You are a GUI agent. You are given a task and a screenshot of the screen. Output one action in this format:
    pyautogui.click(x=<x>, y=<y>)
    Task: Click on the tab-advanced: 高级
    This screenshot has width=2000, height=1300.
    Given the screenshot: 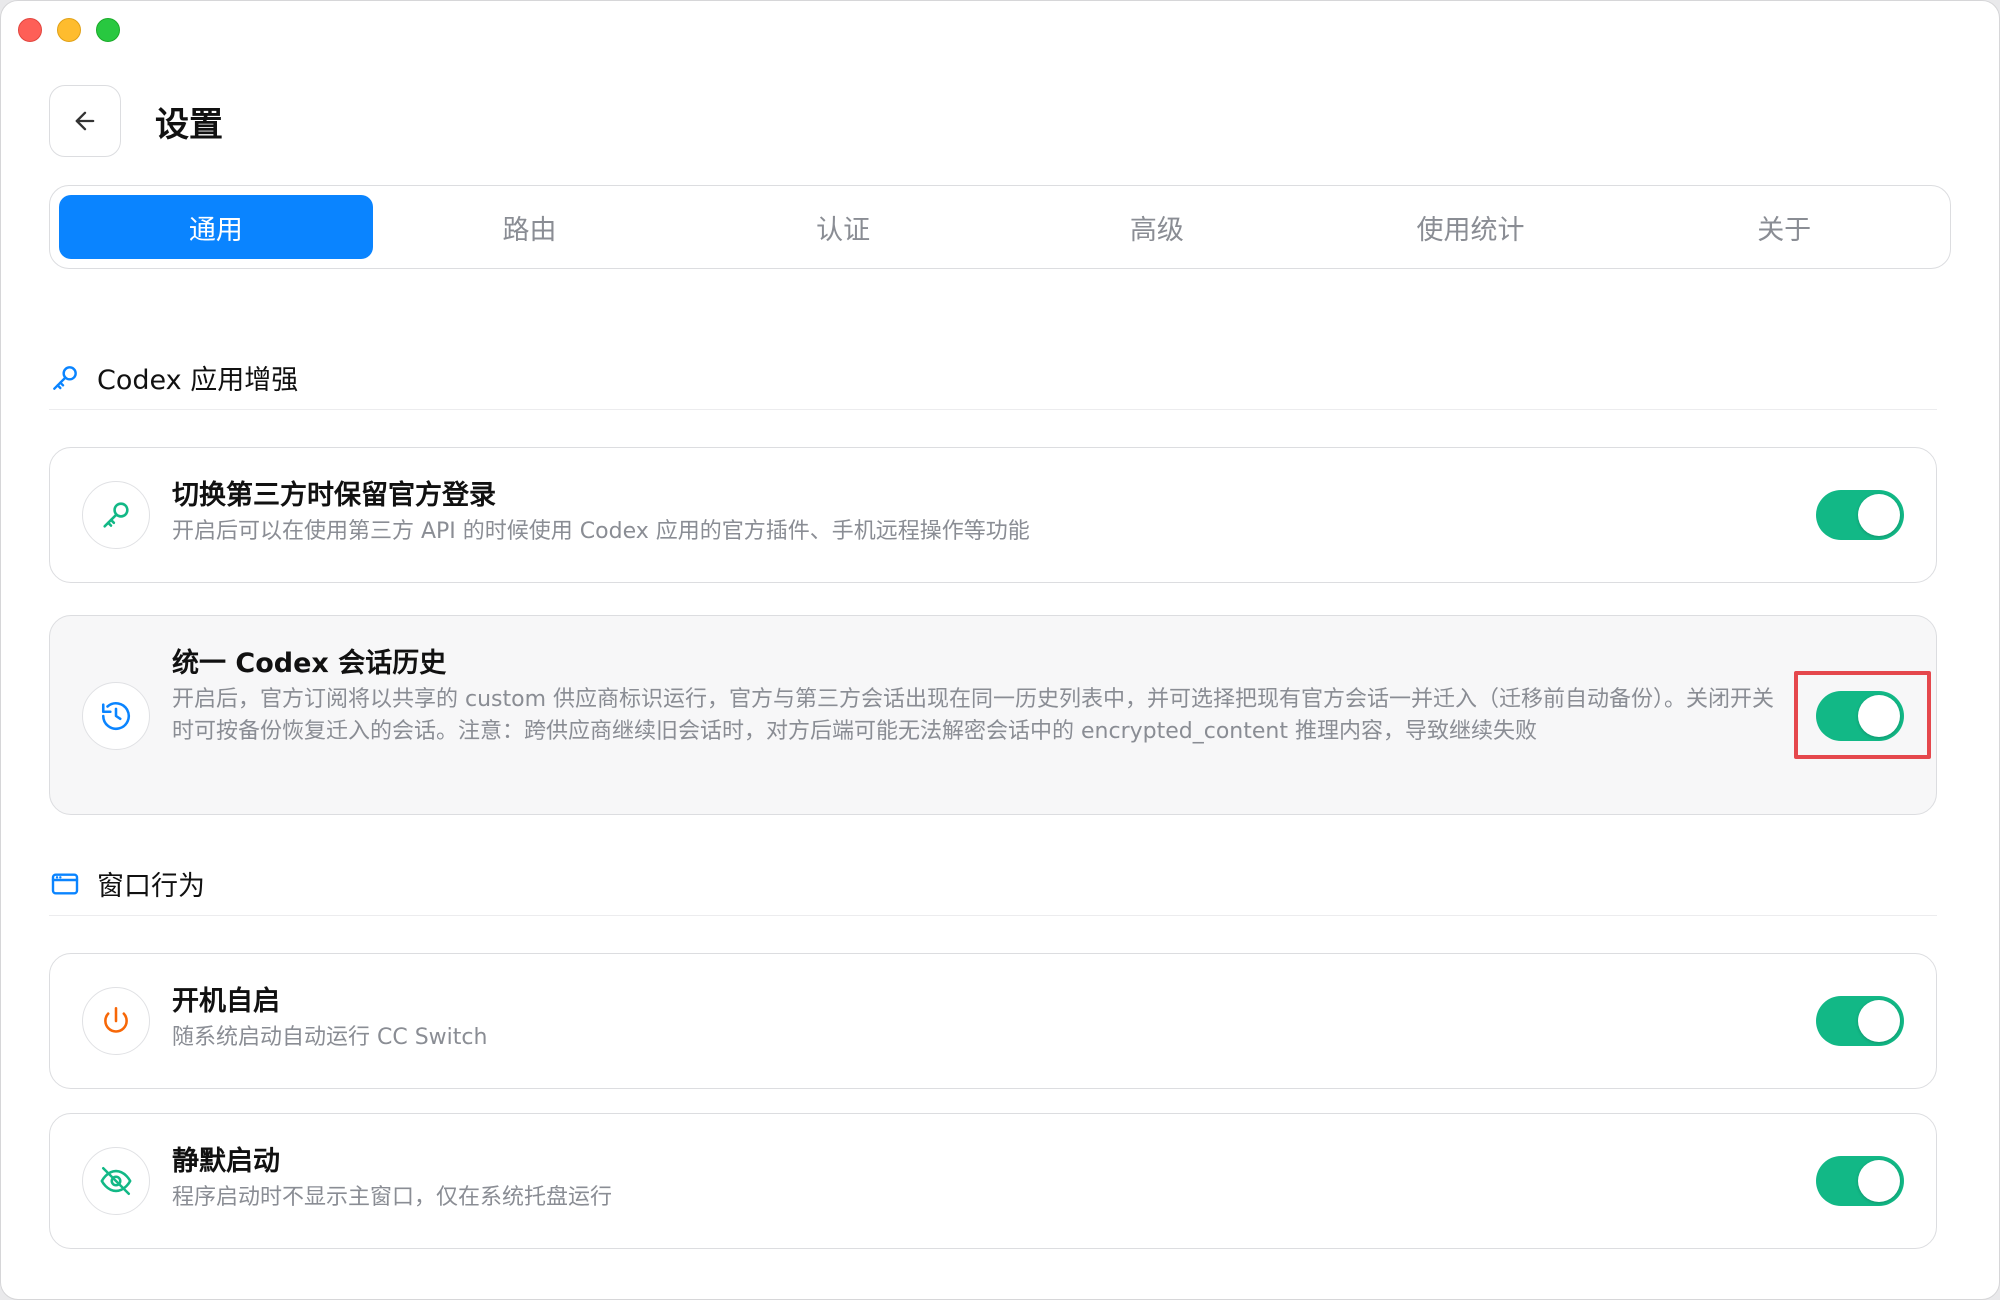 What is the action you would take?
    pyautogui.click(x=1157, y=227)
    